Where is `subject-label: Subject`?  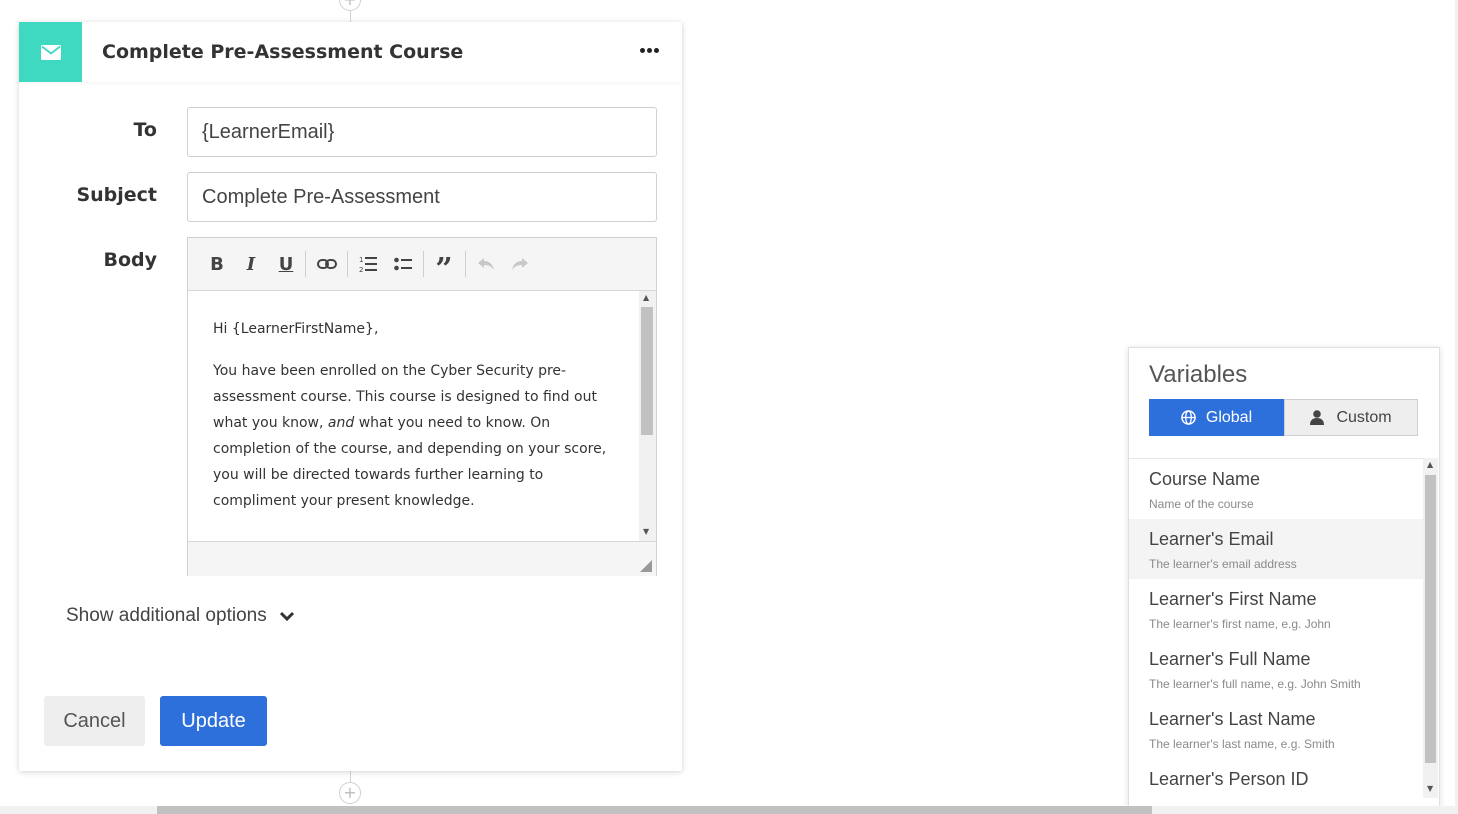 subject-label: Subject is located at coordinates (116, 195).